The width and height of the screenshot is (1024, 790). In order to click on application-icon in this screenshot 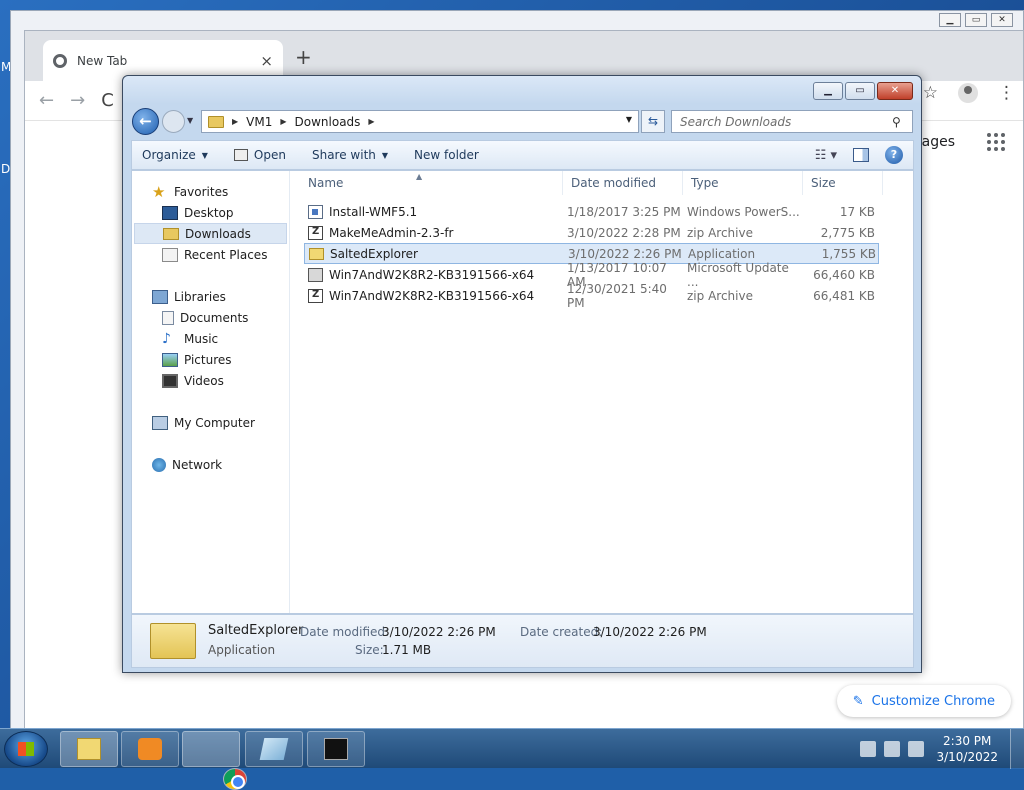, I will do `click(274, 749)`.